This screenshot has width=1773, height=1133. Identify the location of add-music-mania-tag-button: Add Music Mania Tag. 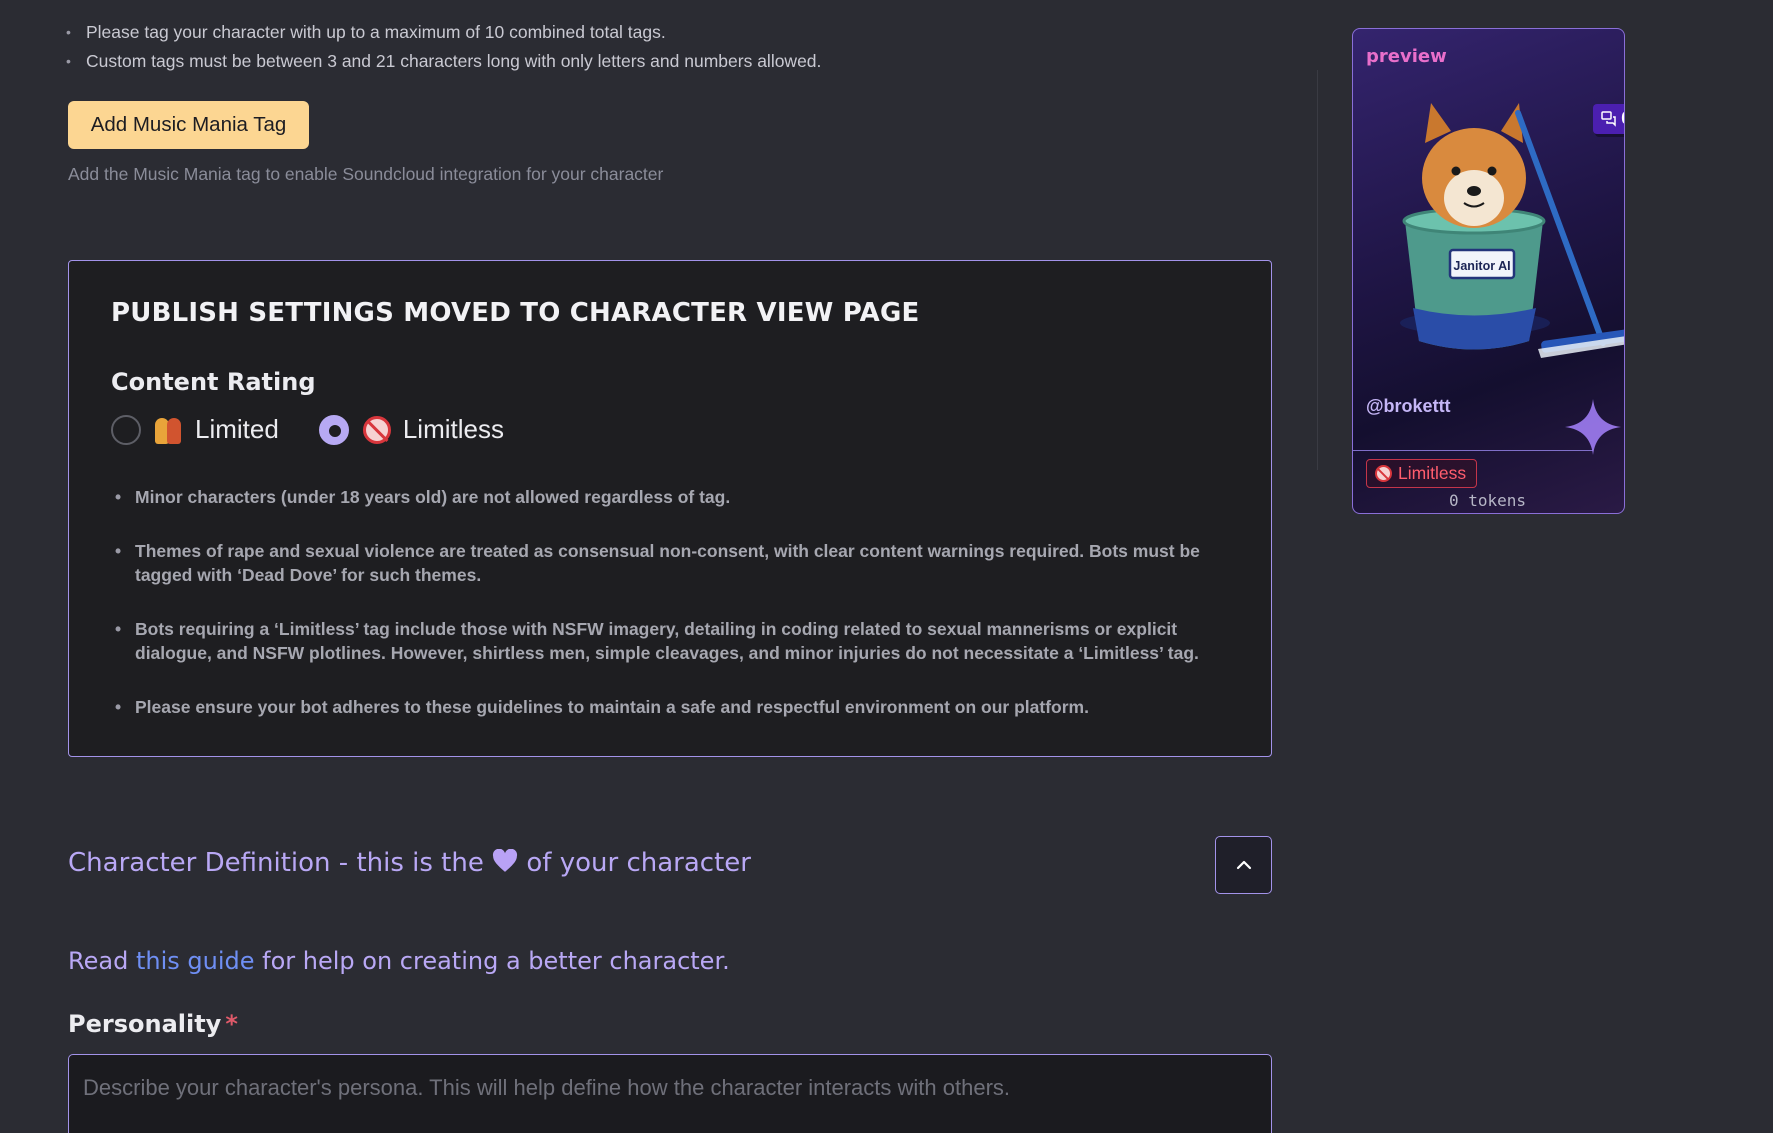
(188, 125).